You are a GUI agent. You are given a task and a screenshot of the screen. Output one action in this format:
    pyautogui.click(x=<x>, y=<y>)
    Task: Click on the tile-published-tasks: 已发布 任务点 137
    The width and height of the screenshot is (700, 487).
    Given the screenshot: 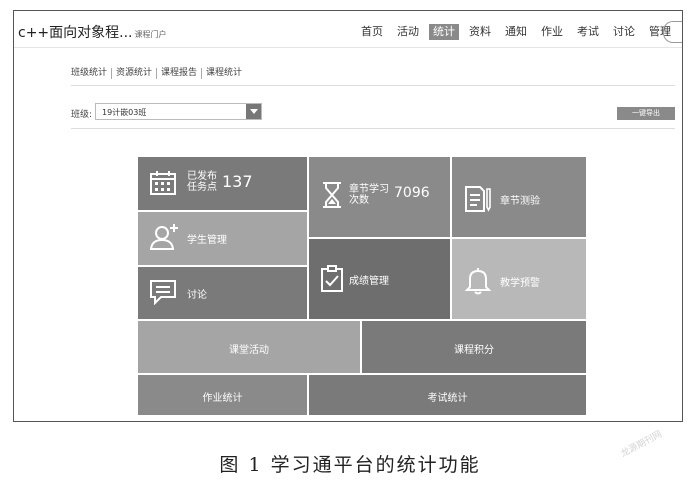 What is the action you would take?
    pyautogui.click(x=222, y=183)
    